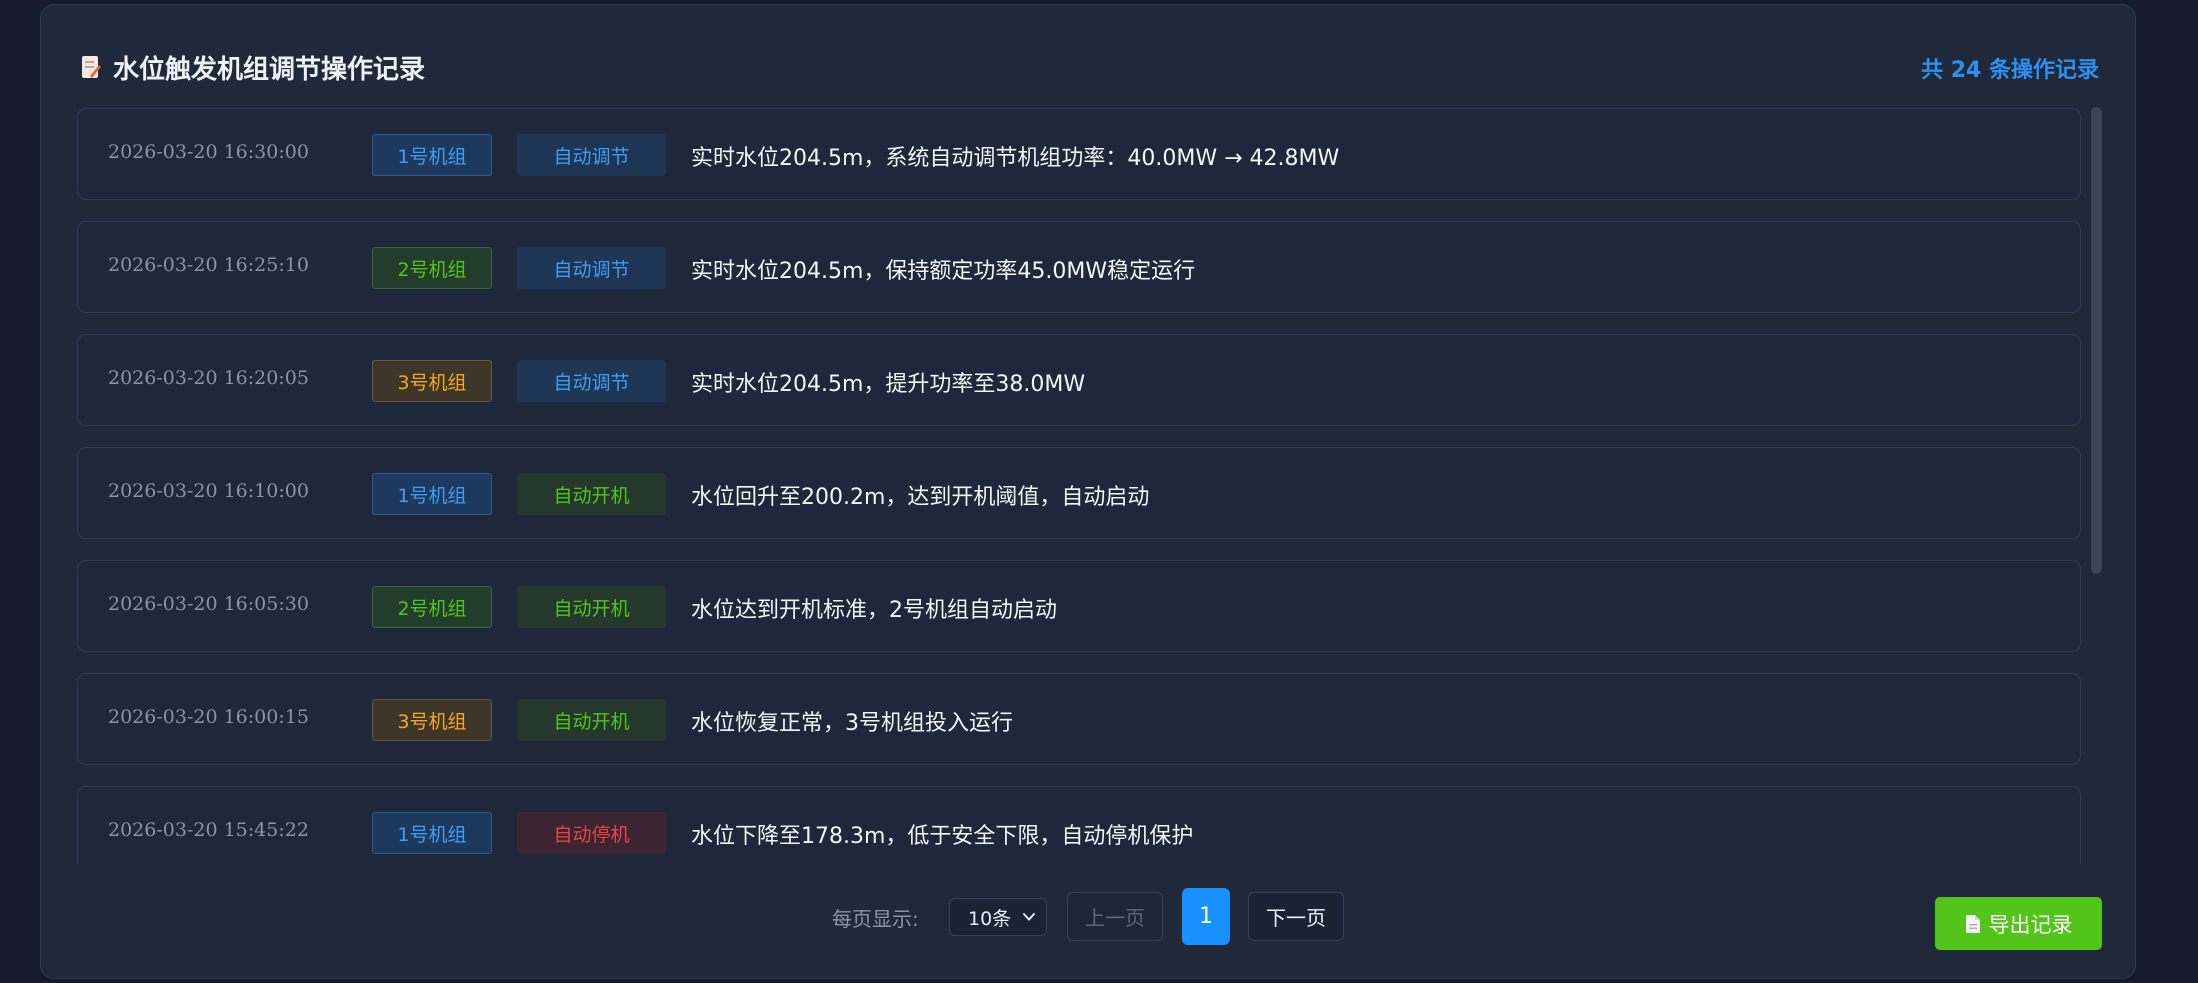  Describe the element at coordinates (91, 67) in the screenshot. I see `memo-icon` at that location.